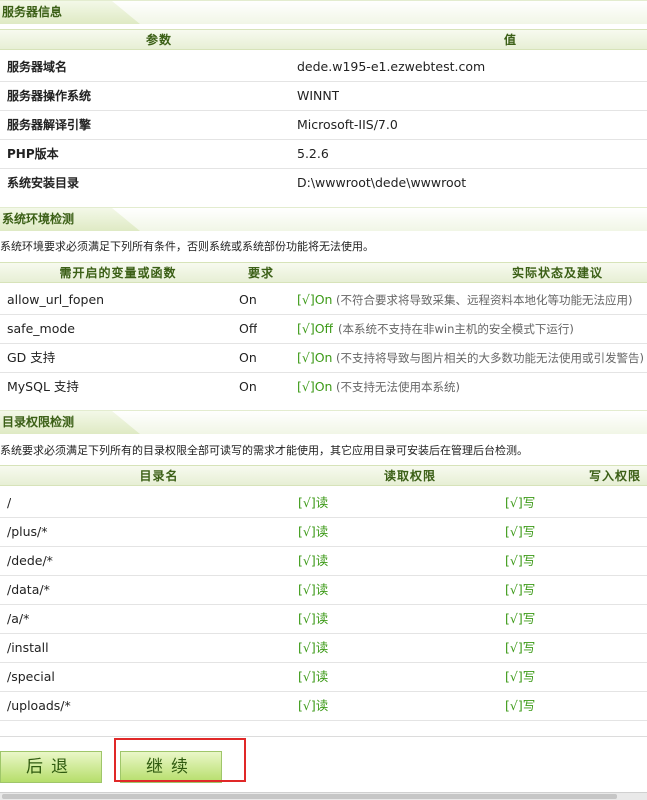 This screenshot has height=800, width=647. I want to click on env-check-column-header: 需开启的变量或函数 要求 实际状态及建议, so click(323, 272).